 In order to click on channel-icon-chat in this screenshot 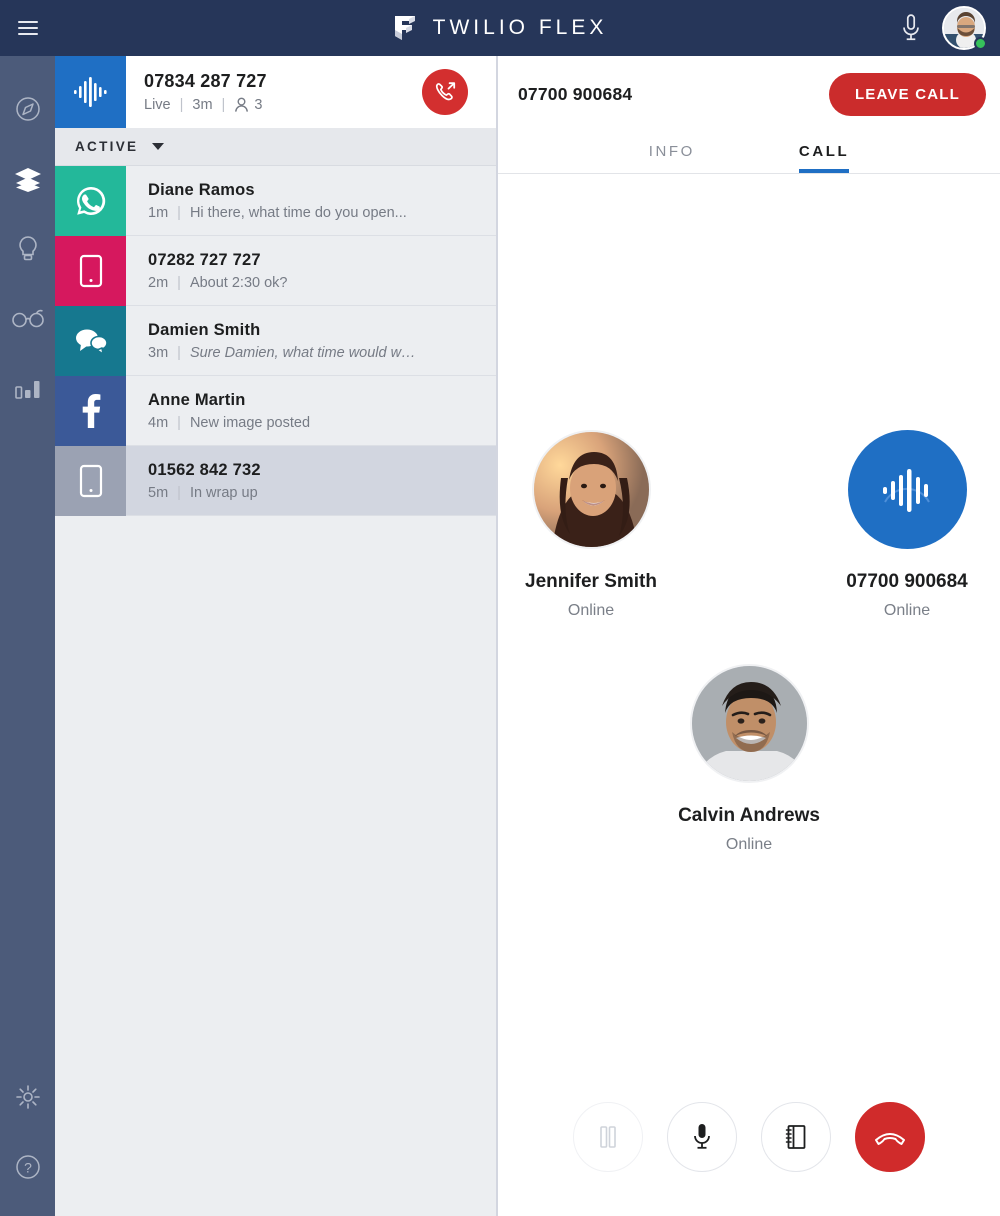, I will do `click(90, 340)`.